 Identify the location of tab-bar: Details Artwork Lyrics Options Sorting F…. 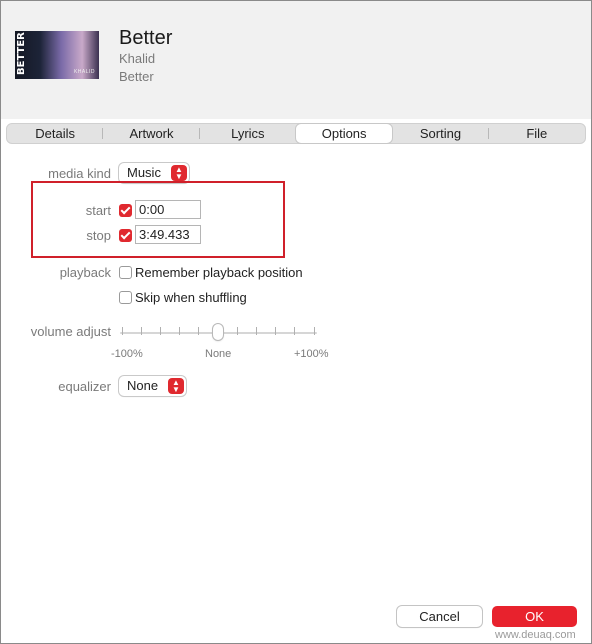
(296, 133).